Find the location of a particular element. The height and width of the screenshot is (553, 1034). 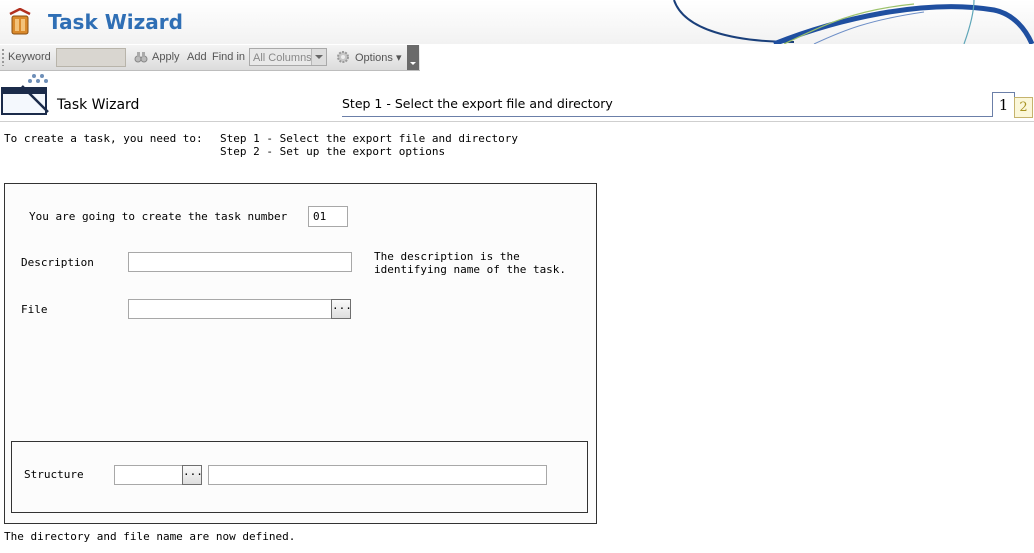

toolbar-overflow-button is located at coordinates (413, 57).